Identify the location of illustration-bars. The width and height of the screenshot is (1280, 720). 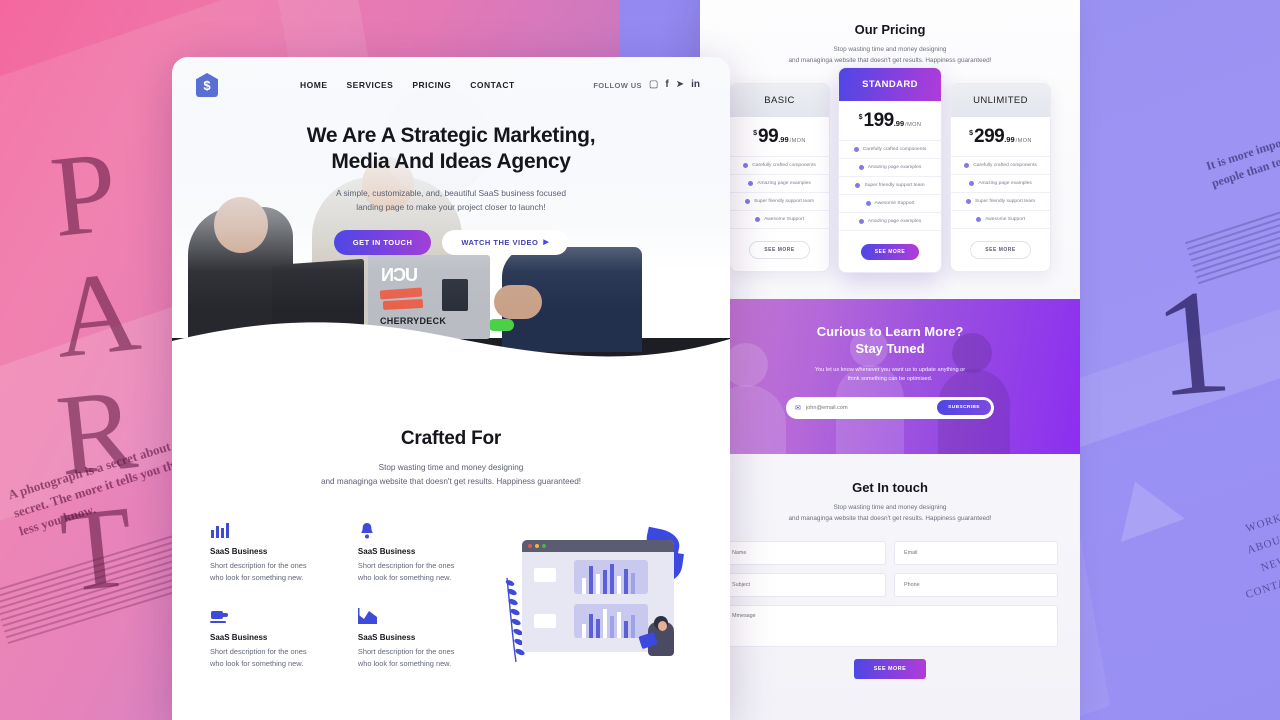
(608, 578).